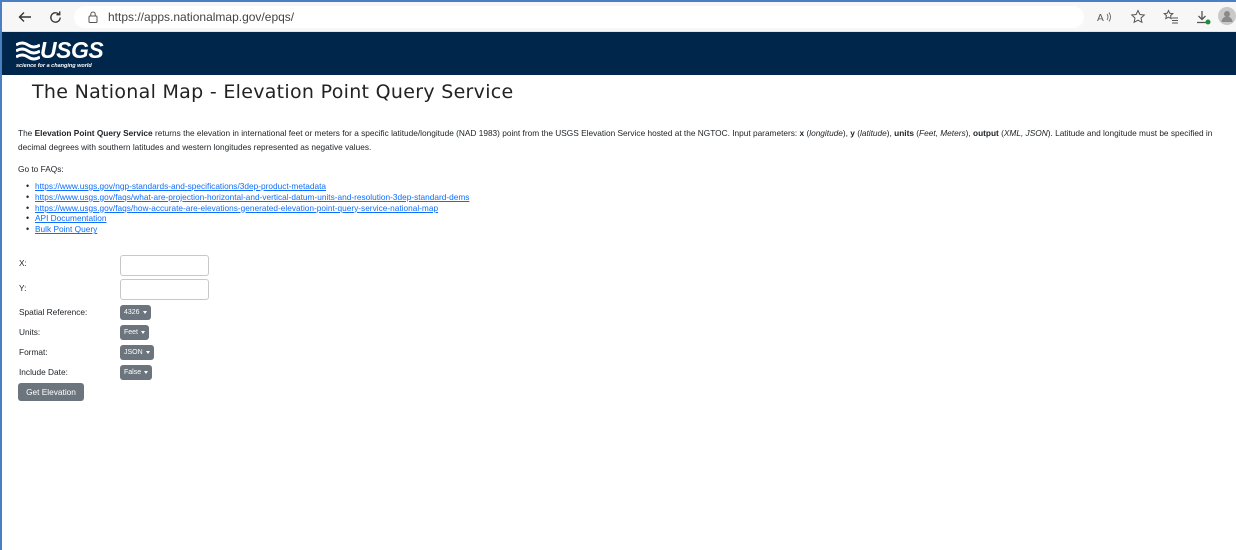 The image size is (1236, 550). What do you see at coordinates (70, 218) in the screenshot?
I see `api-documentation-link: API Documentation` at bounding box center [70, 218].